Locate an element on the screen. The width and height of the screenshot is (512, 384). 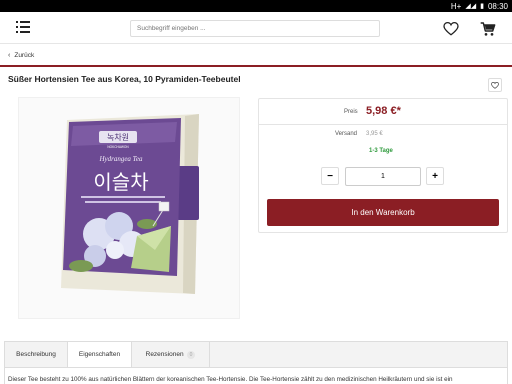
tab-description: Beschreibung is located at coordinates (36, 354).